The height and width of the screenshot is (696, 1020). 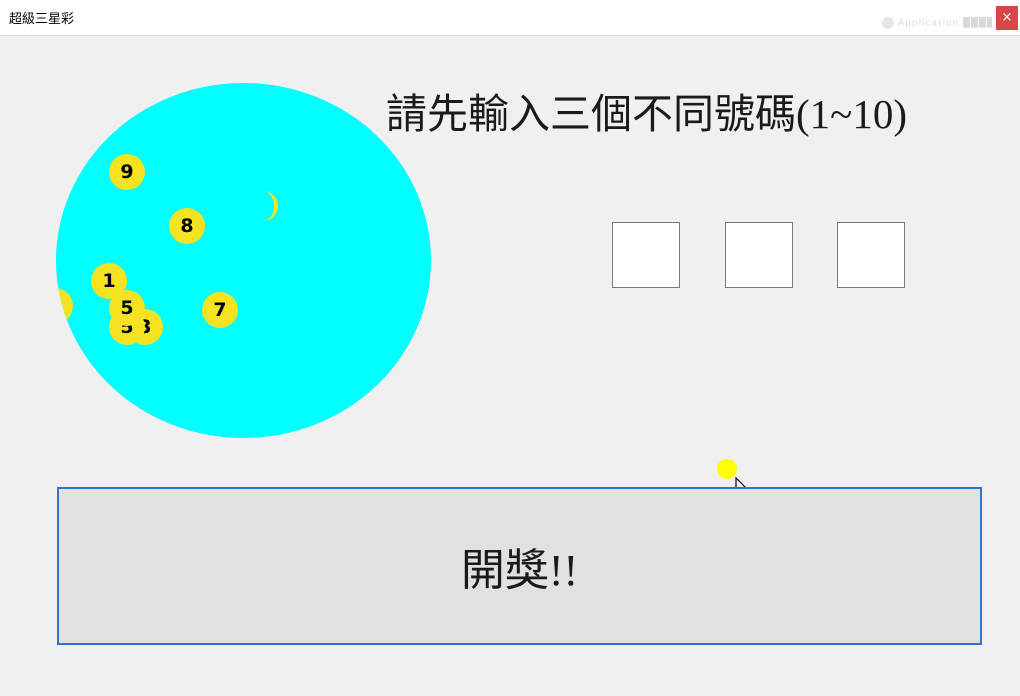 What do you see at coordinates (127, 172) in the screenshot?
I see `lottery-ball: 9` at bounding box center [127, 172].